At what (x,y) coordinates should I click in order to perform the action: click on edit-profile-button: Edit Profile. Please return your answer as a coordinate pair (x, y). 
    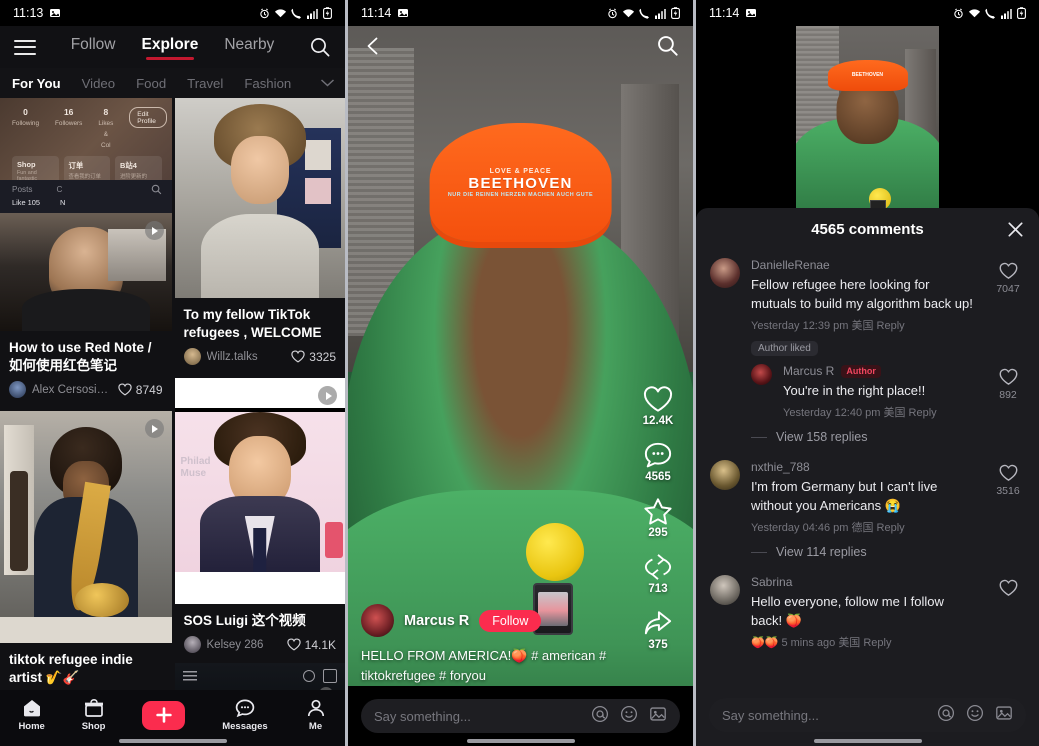
    Looking at the image, I should click on (148, 117).